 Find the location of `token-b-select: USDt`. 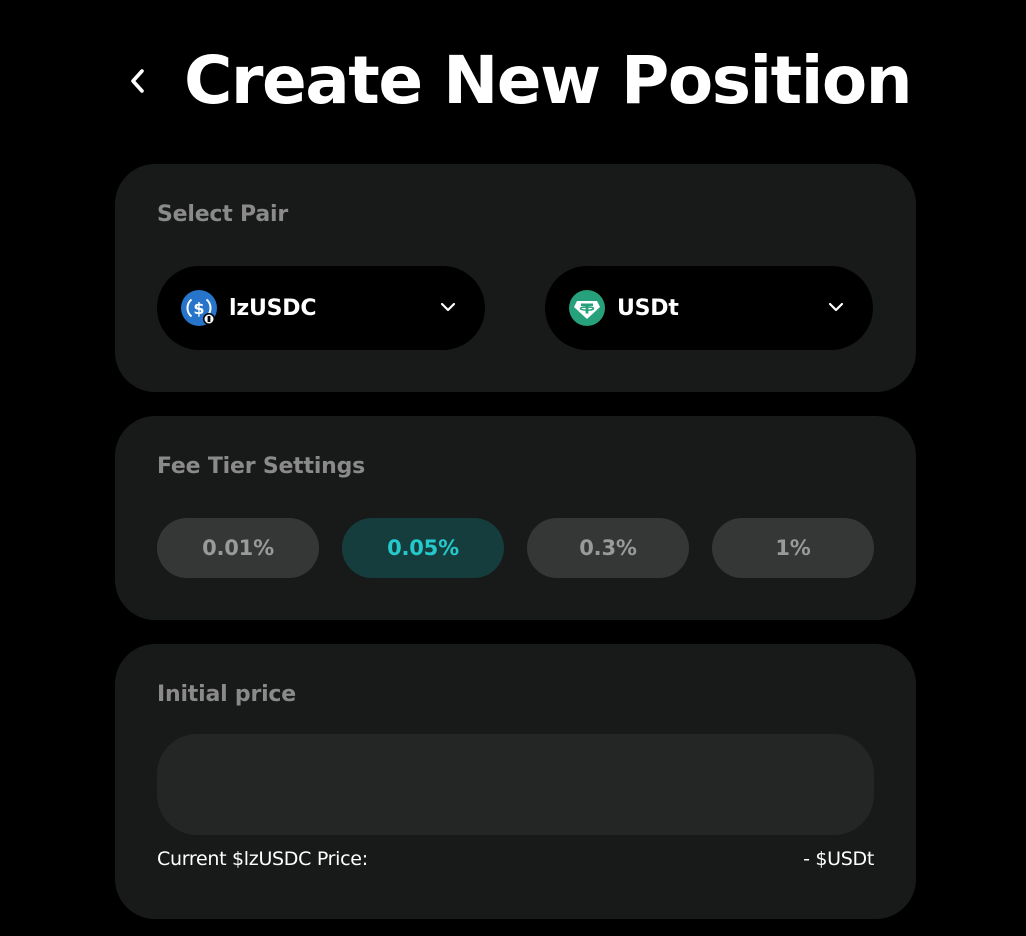

token-b-select: USDt is located at coordinates (709, 308).